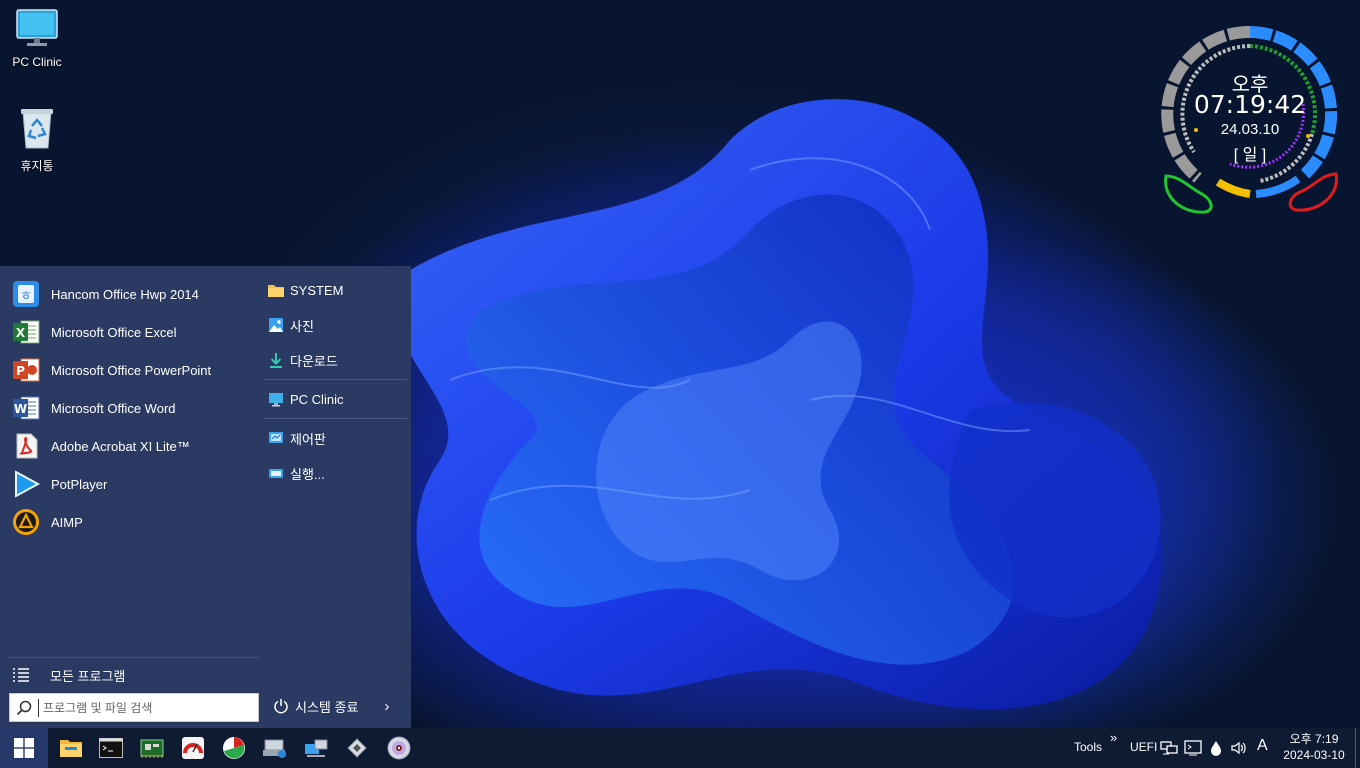 This screenshot has height=768, width=1360. What do you see at coordinates (276, 473) in the screenshot?
I see `run-icon` at bounding box center [276, 473].